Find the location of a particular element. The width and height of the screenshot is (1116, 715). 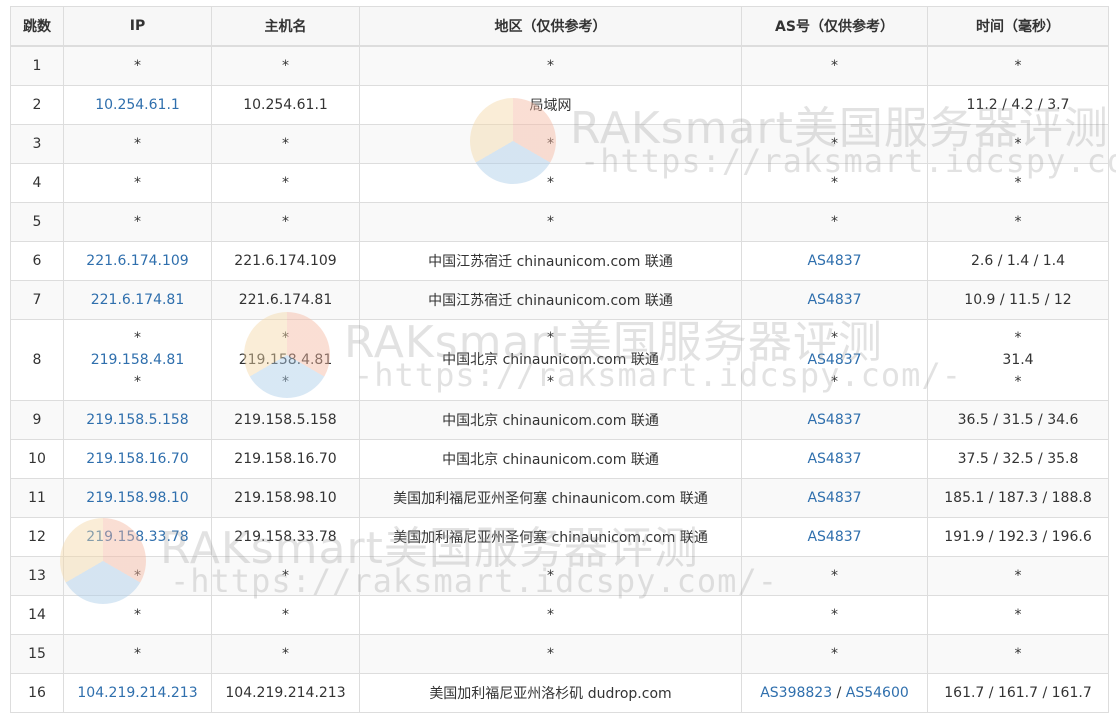

cell-time: 11.2 / 4.2 / 3.7 is located at coordinates (1018, 105).